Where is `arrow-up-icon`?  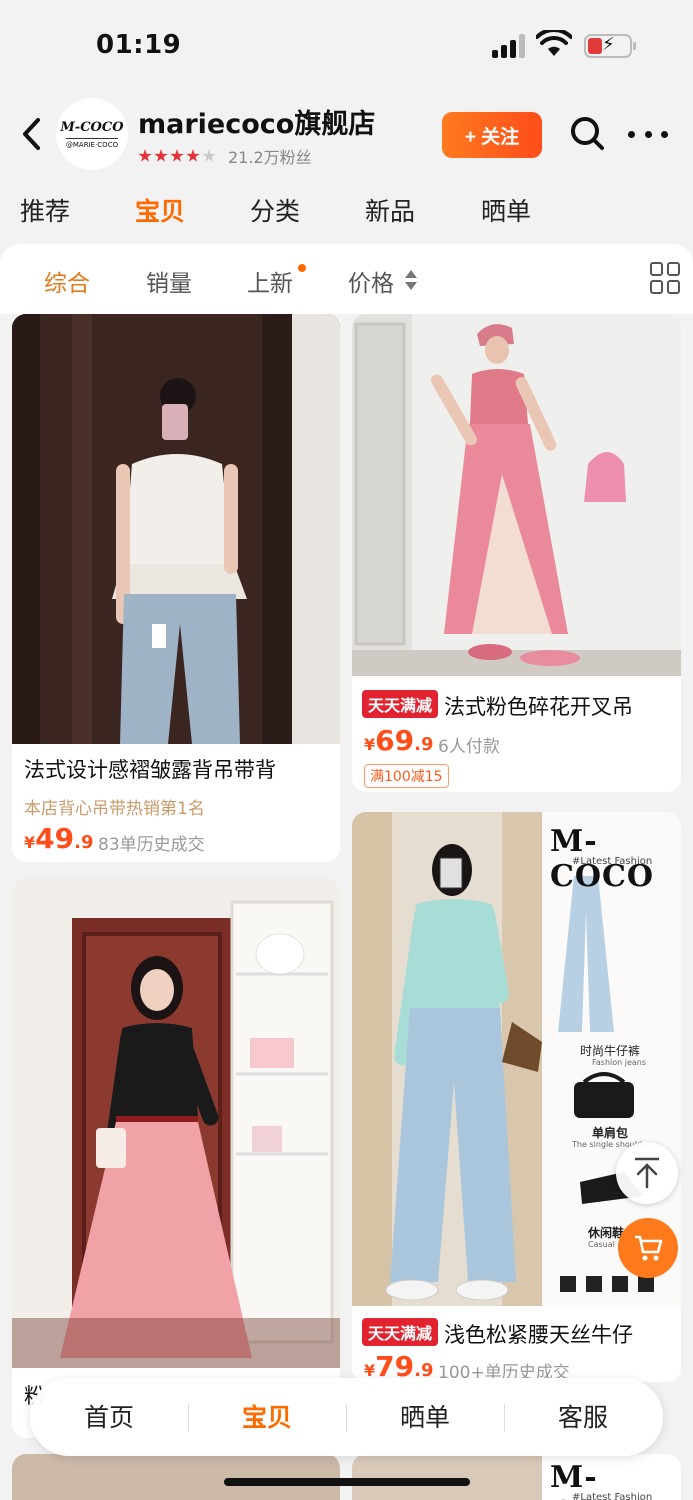
arrow-up-icon is located at coordinates (647, 1173).